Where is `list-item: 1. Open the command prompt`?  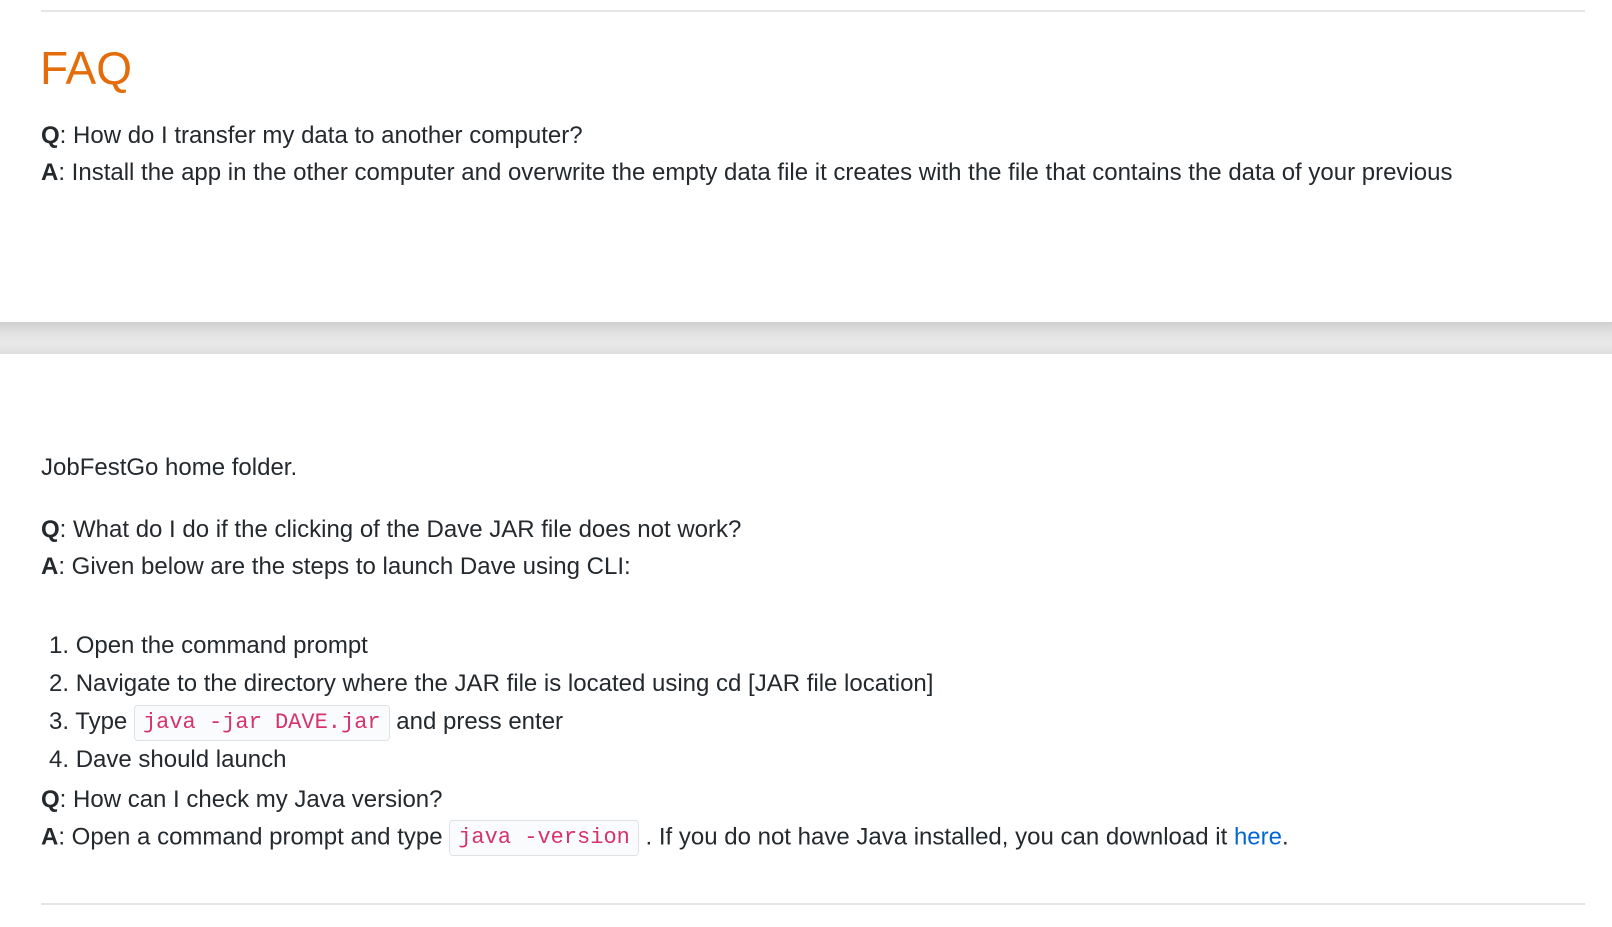 list-item: 1. Open the command prompt is located at coordinates (491, 646).